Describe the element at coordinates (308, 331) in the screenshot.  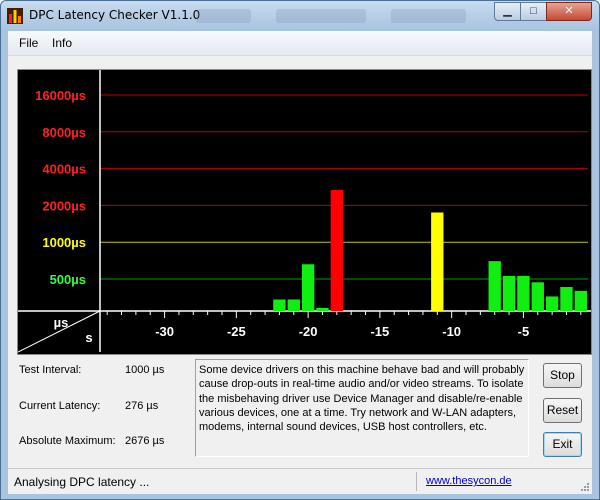
I see `x-tick-label: -20` at that location.